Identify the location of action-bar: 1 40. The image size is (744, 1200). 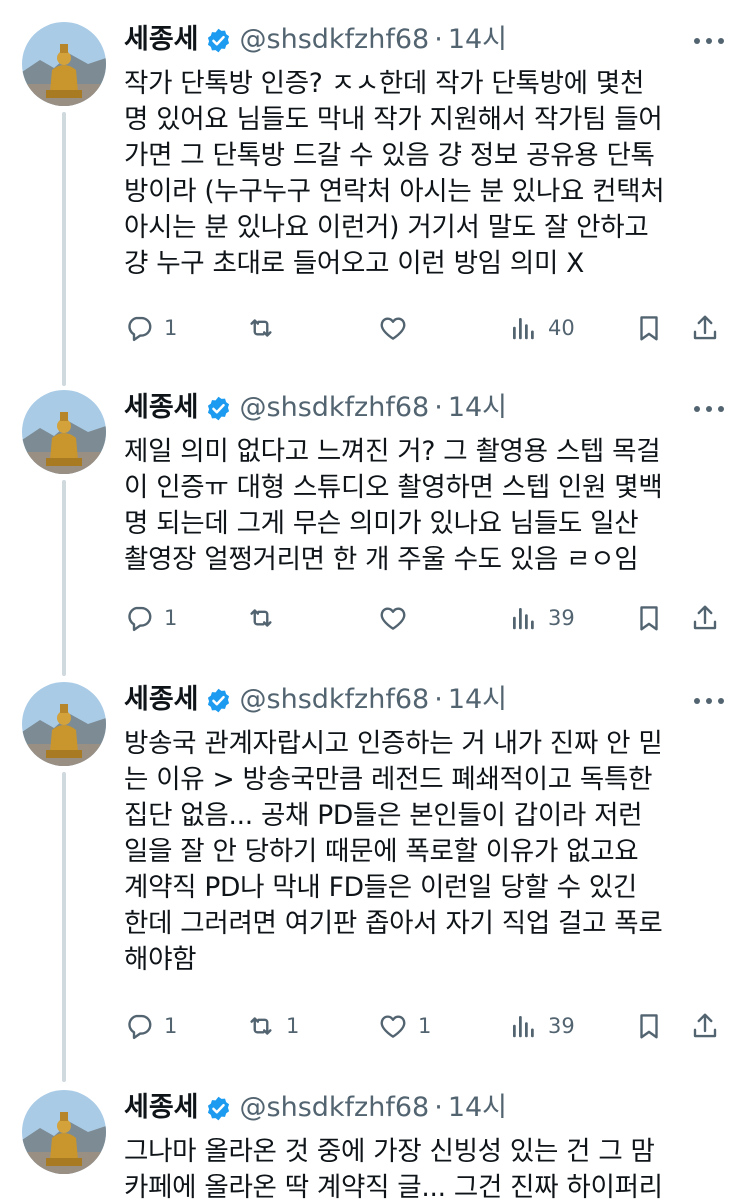
(425, 328).